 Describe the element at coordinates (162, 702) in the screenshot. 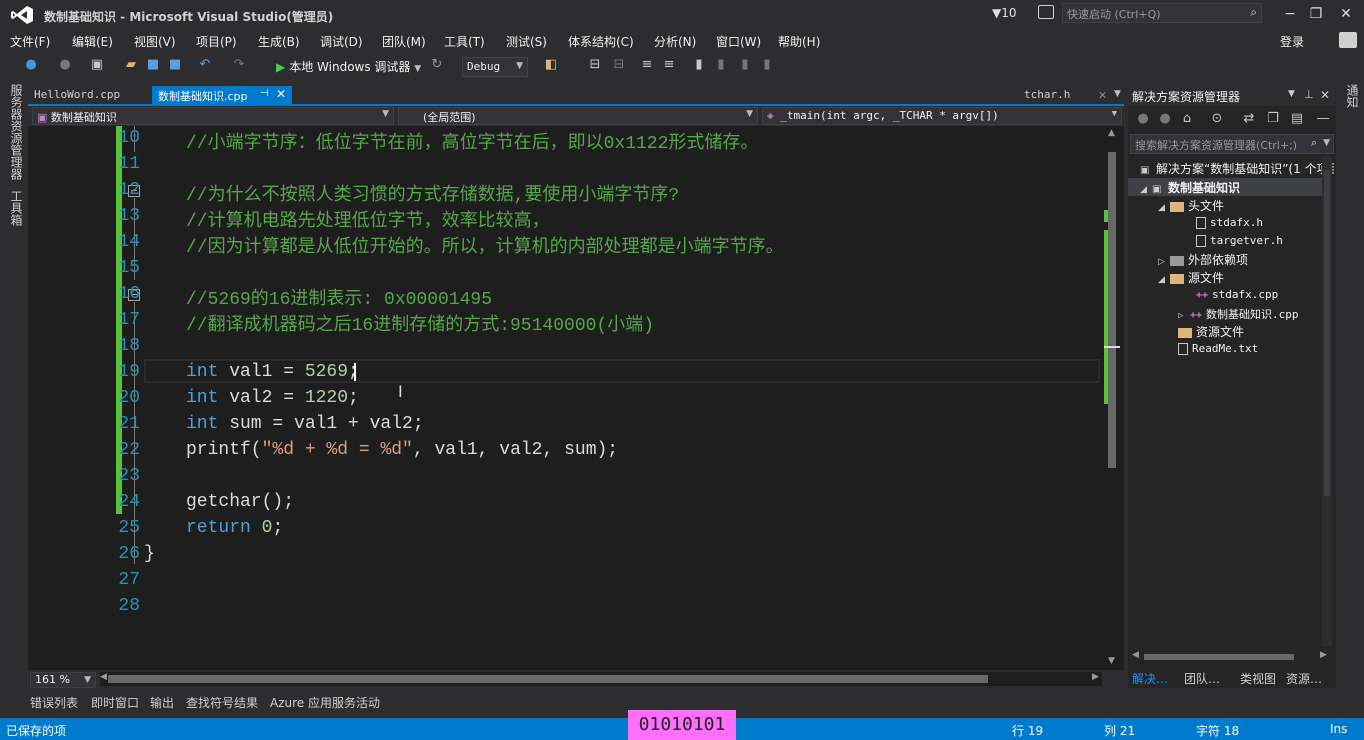

I see `tab-output: 输出` at that location.